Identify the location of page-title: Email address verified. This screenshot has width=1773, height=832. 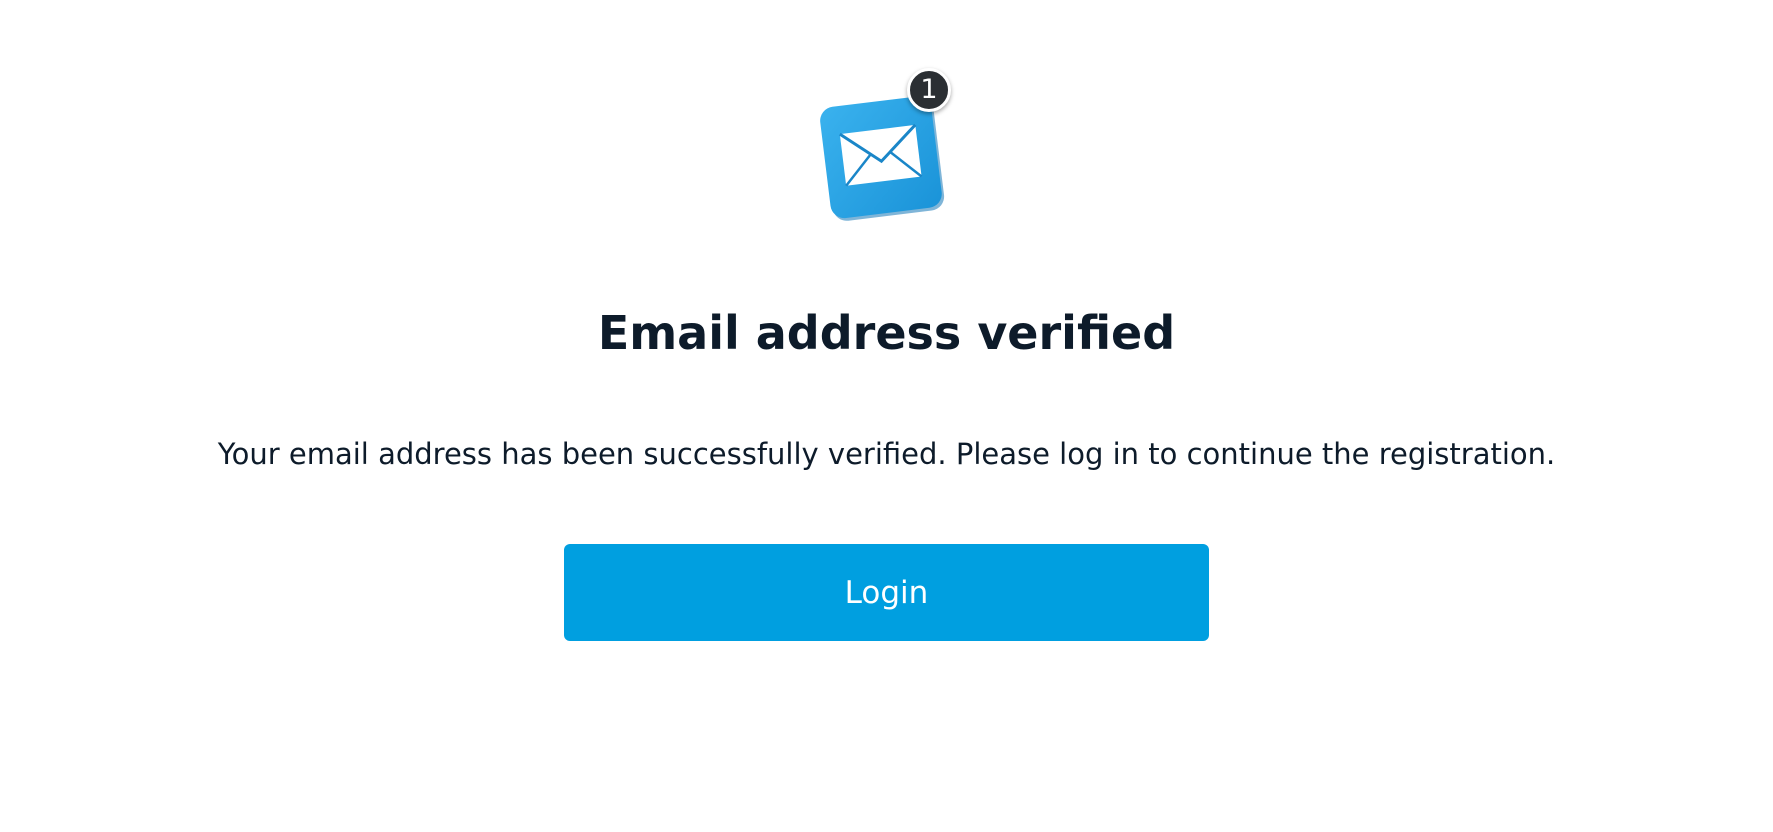
(886, 333).